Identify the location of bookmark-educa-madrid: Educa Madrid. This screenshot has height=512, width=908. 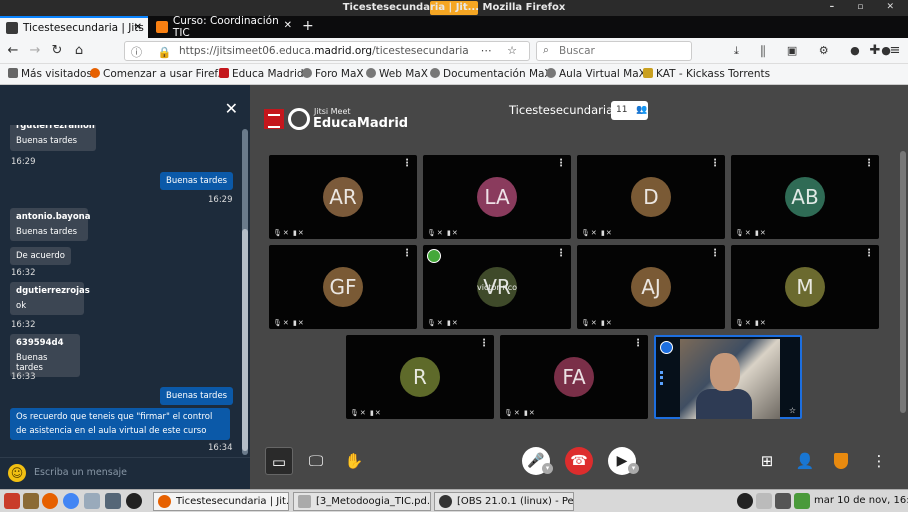
(261, 74).